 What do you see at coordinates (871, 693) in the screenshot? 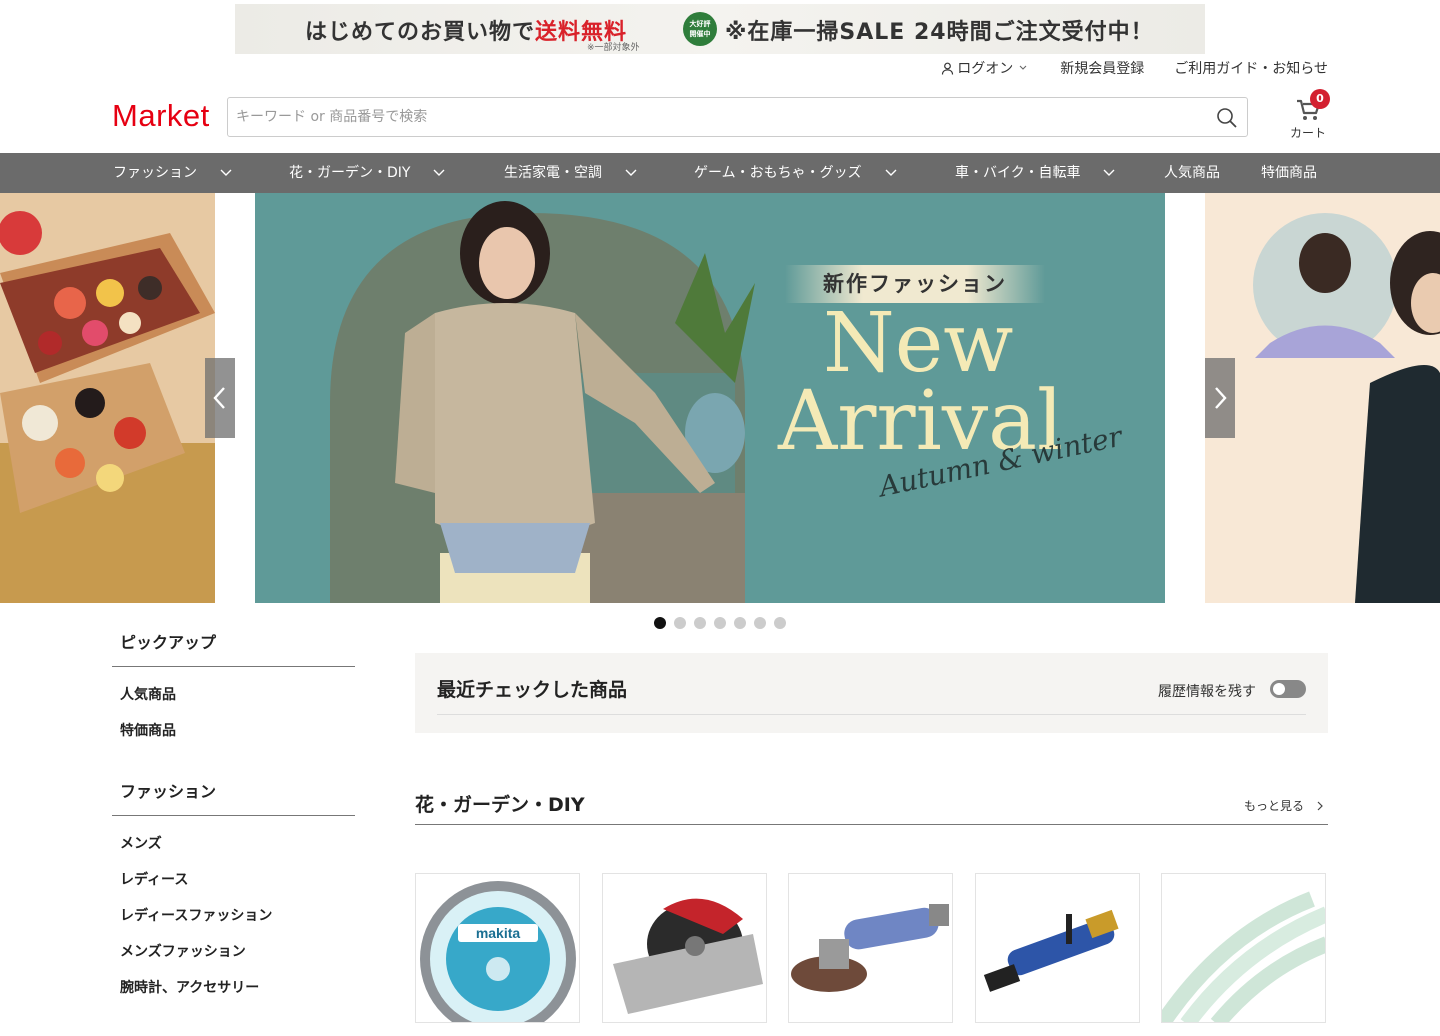
I see `recently-viewed-panel: 最近チェックした商品 履歴情報を残す` at bounding box center [871, 693].